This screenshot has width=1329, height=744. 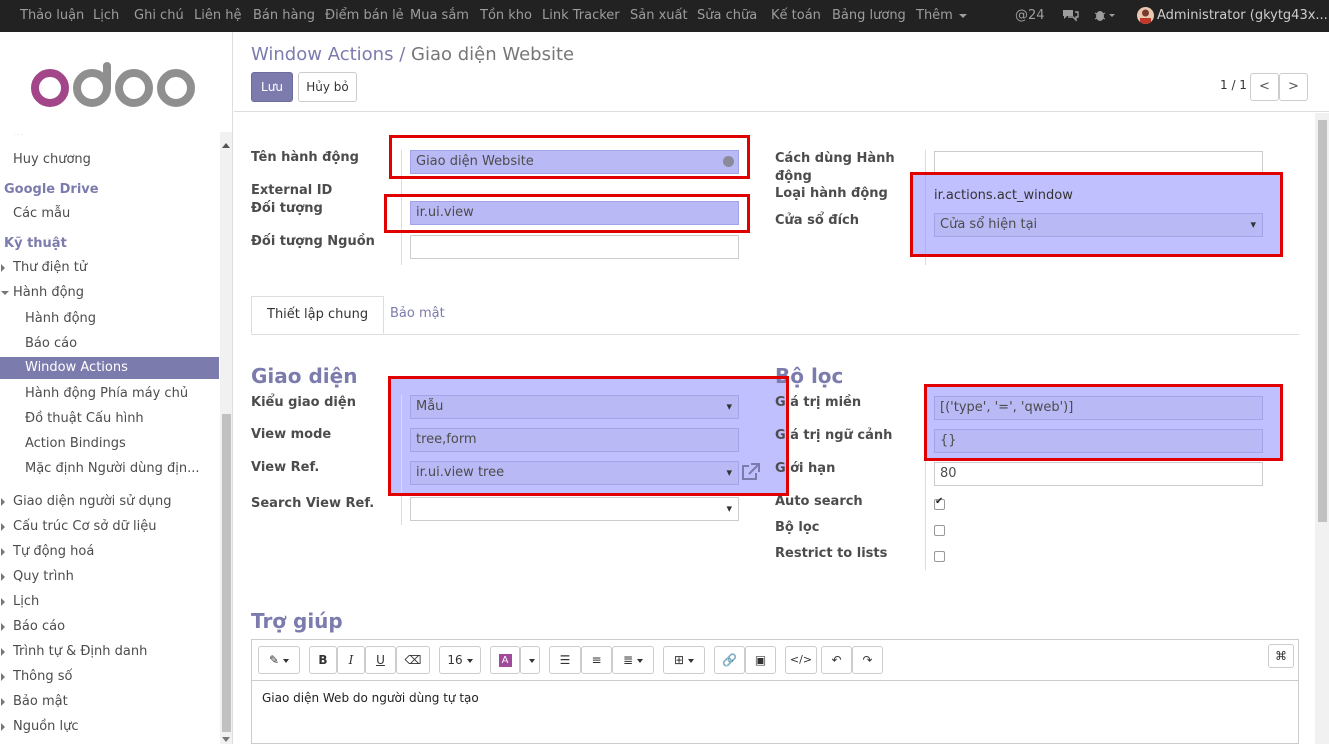 I want to click on menu-item: Liên hệ, so click(x=217, y=15).